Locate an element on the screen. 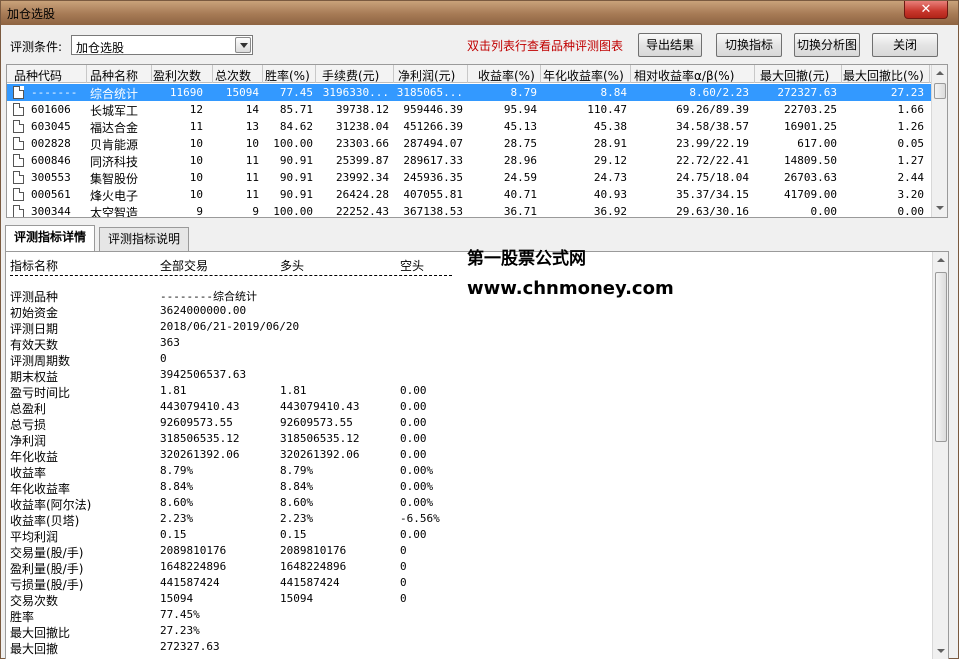  column-header: 品种代码 is located at coordinates (38, 75).